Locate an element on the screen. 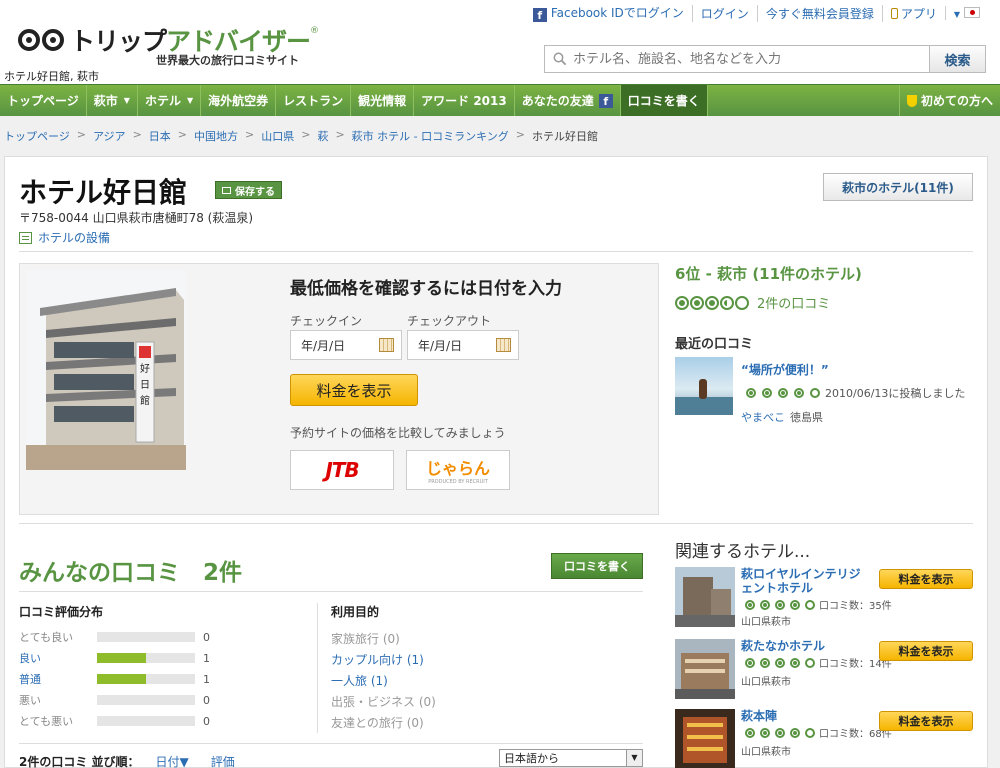 This screenshot has height=768, width=1000. facebook-login-link: f Facebook IDでログイン is located at coordinates (608, 13).